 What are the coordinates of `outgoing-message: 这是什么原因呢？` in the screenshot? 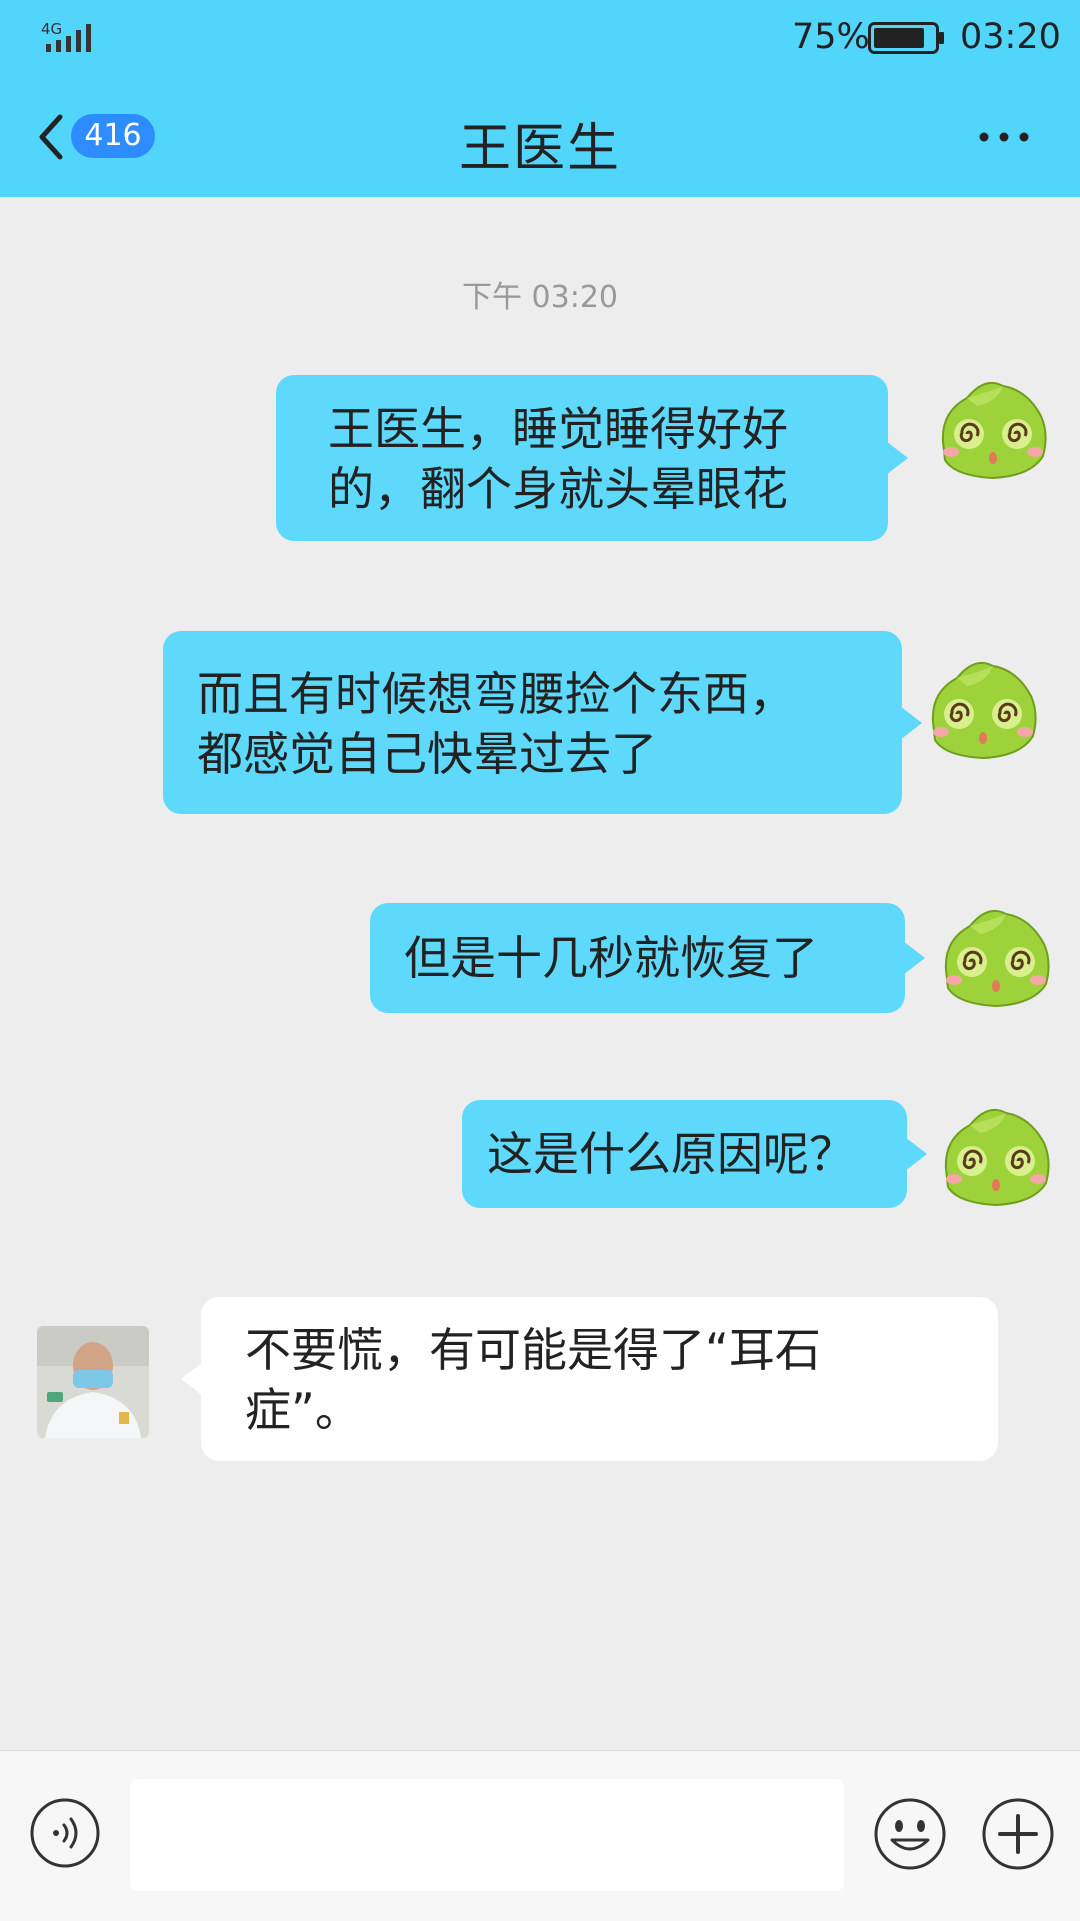 It's located at (694, 1154).